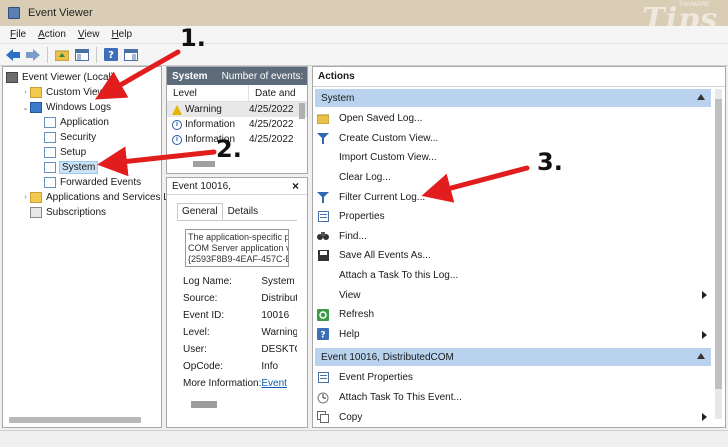 The height and width of the screenshot is (447, 728). Describe the element at coordinates (208, 109) in the screenshot. I see `level-cell: Warning` at that location.